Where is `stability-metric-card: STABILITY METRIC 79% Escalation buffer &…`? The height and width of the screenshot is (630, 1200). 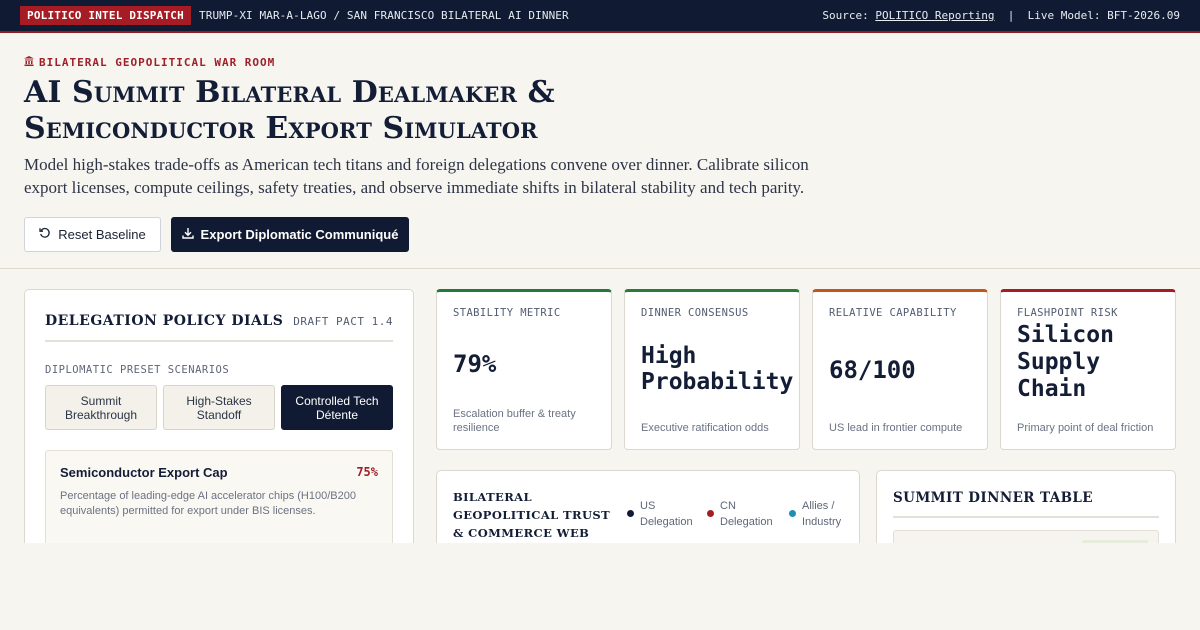
stability-metric-card: STABILITY METRIC 79% Escalation buffer &… is located at coordinates (524, 369).